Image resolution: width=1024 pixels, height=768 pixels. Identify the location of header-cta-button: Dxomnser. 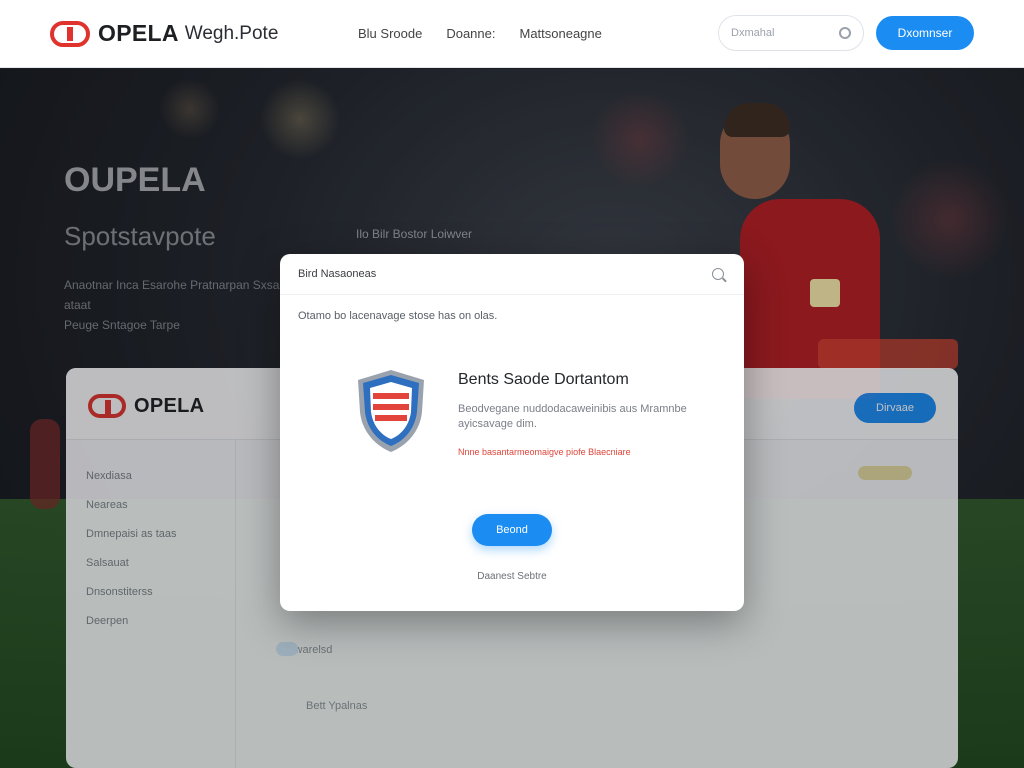
(925, 33).